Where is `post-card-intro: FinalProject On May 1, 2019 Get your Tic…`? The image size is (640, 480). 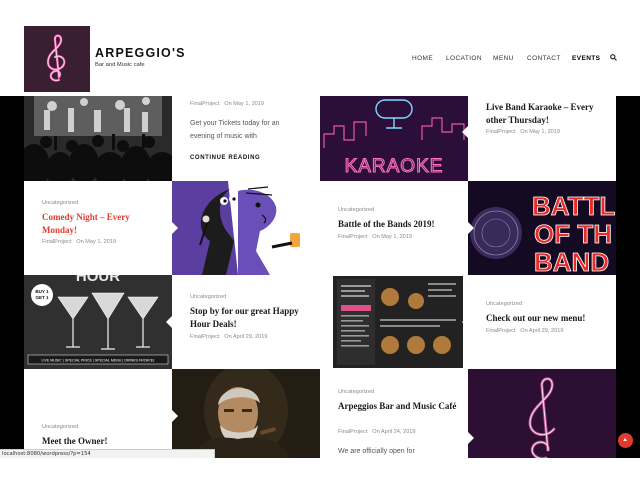 post-card-intro: FinalProject On May 1, 2019 Get your Tic… is located at coordinates (246, 138).